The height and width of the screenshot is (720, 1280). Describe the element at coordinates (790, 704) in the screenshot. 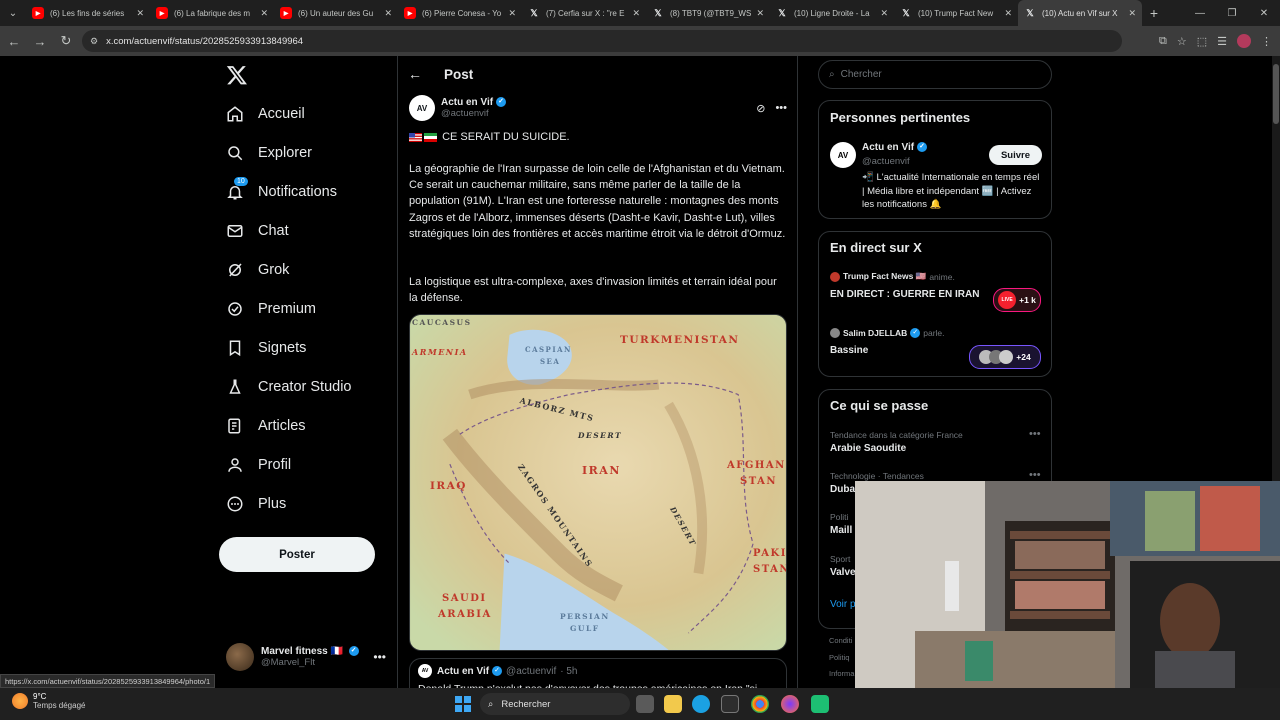

I see `firefox-icon` at that location.